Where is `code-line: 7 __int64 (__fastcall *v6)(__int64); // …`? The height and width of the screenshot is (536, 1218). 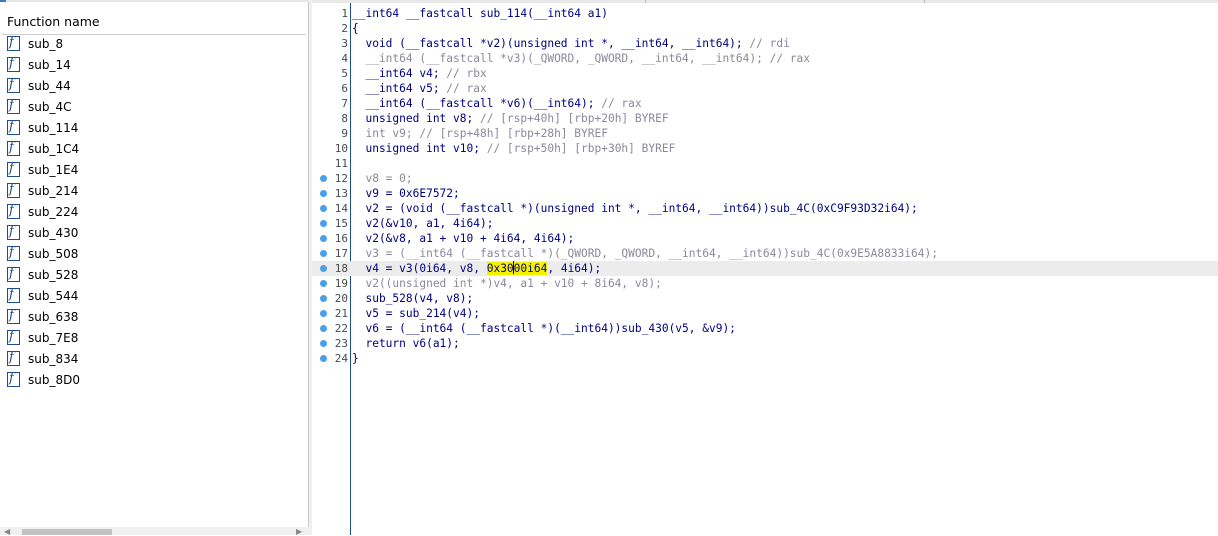
code-line: 7 __int64 (__fastcall *v6)(__int64); // … is located at coordinates (765, 103).